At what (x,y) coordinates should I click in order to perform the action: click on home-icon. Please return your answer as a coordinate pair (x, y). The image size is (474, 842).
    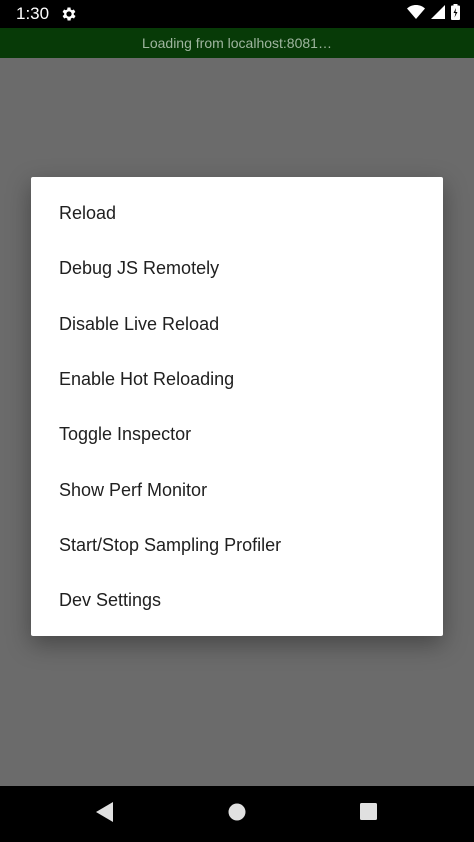
    Looking at the image, I should click on (237, 814).